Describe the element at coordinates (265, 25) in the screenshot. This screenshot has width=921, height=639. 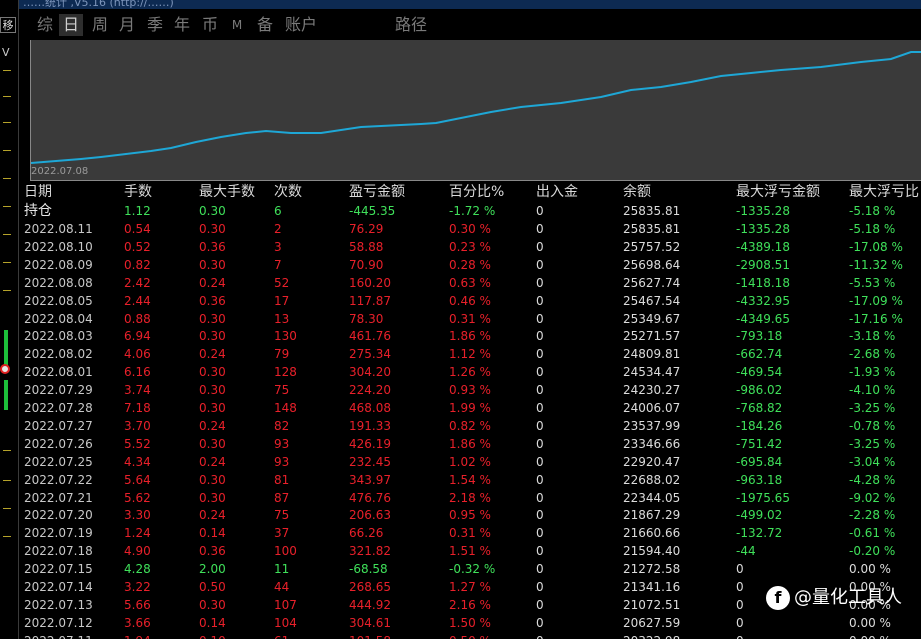
I see `tab-notes: 备` at that location.